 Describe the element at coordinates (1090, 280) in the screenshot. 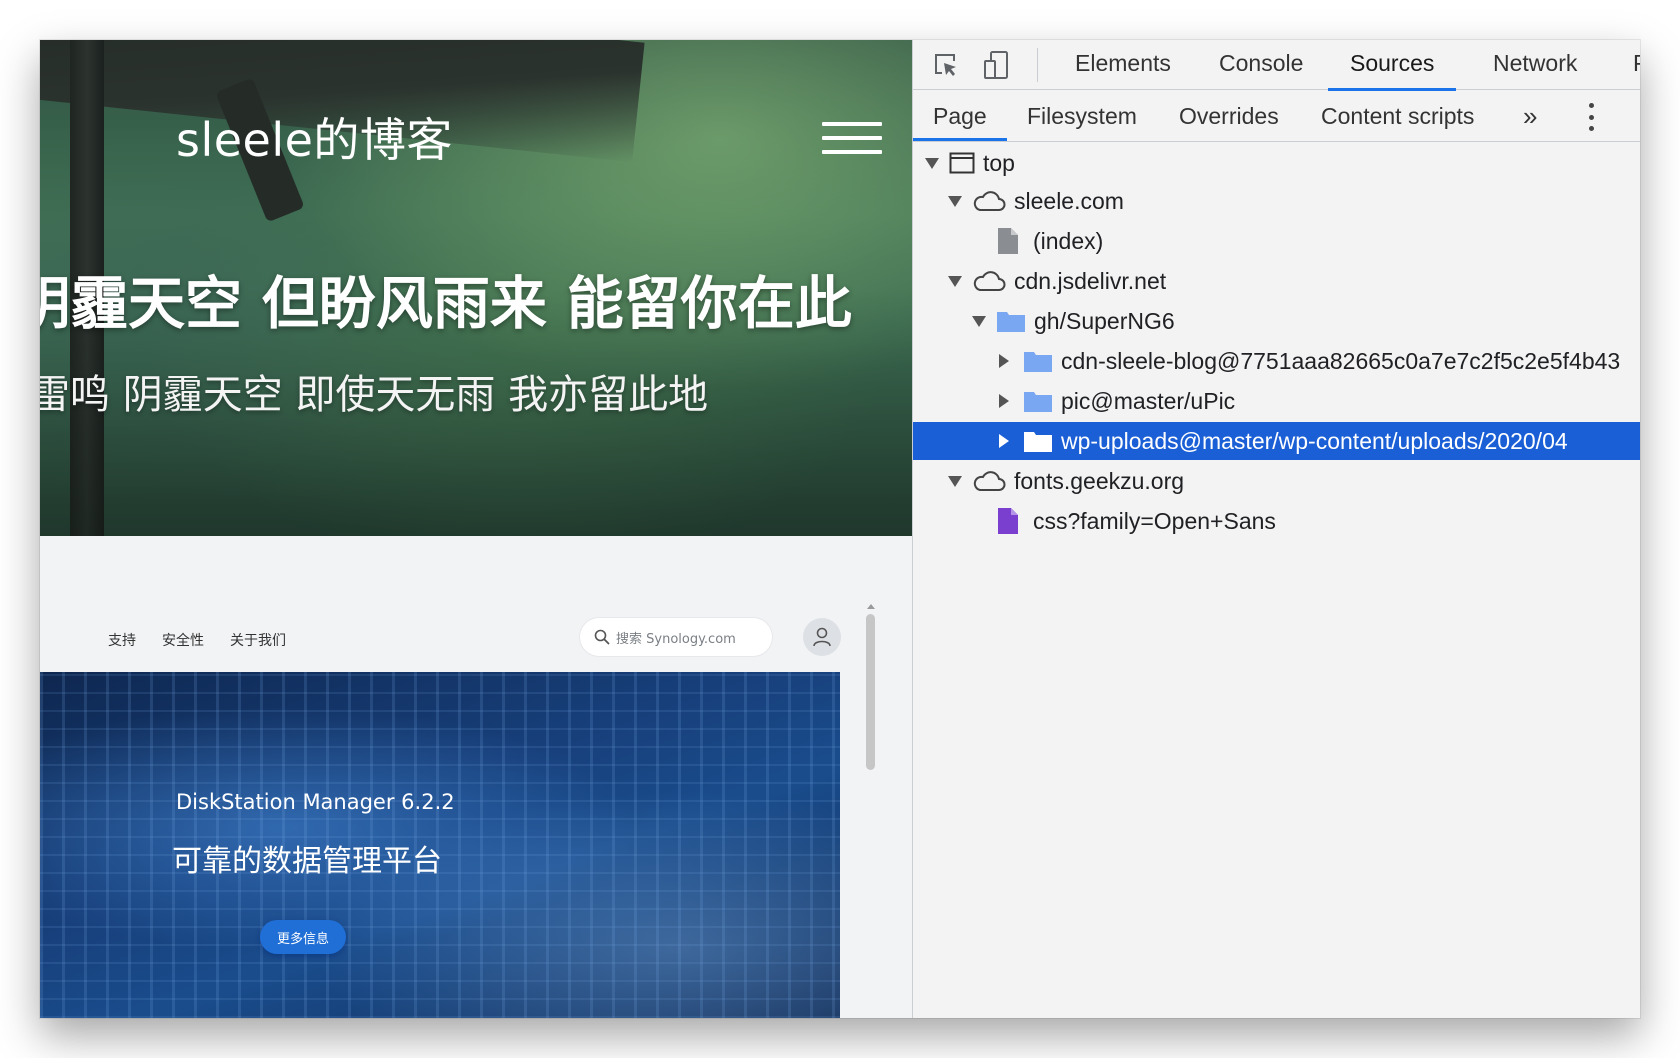

I see `tree-item-label: cdn.jsdelivr.net` at that location.